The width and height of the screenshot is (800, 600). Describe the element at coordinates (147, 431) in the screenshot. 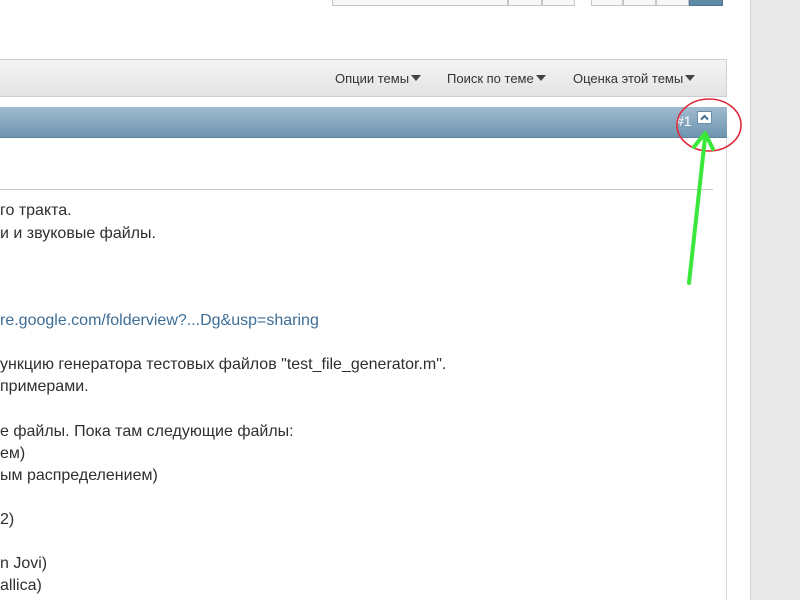

I see `post-text-line: е файлы. Пока там следующие файлы:` at that location.